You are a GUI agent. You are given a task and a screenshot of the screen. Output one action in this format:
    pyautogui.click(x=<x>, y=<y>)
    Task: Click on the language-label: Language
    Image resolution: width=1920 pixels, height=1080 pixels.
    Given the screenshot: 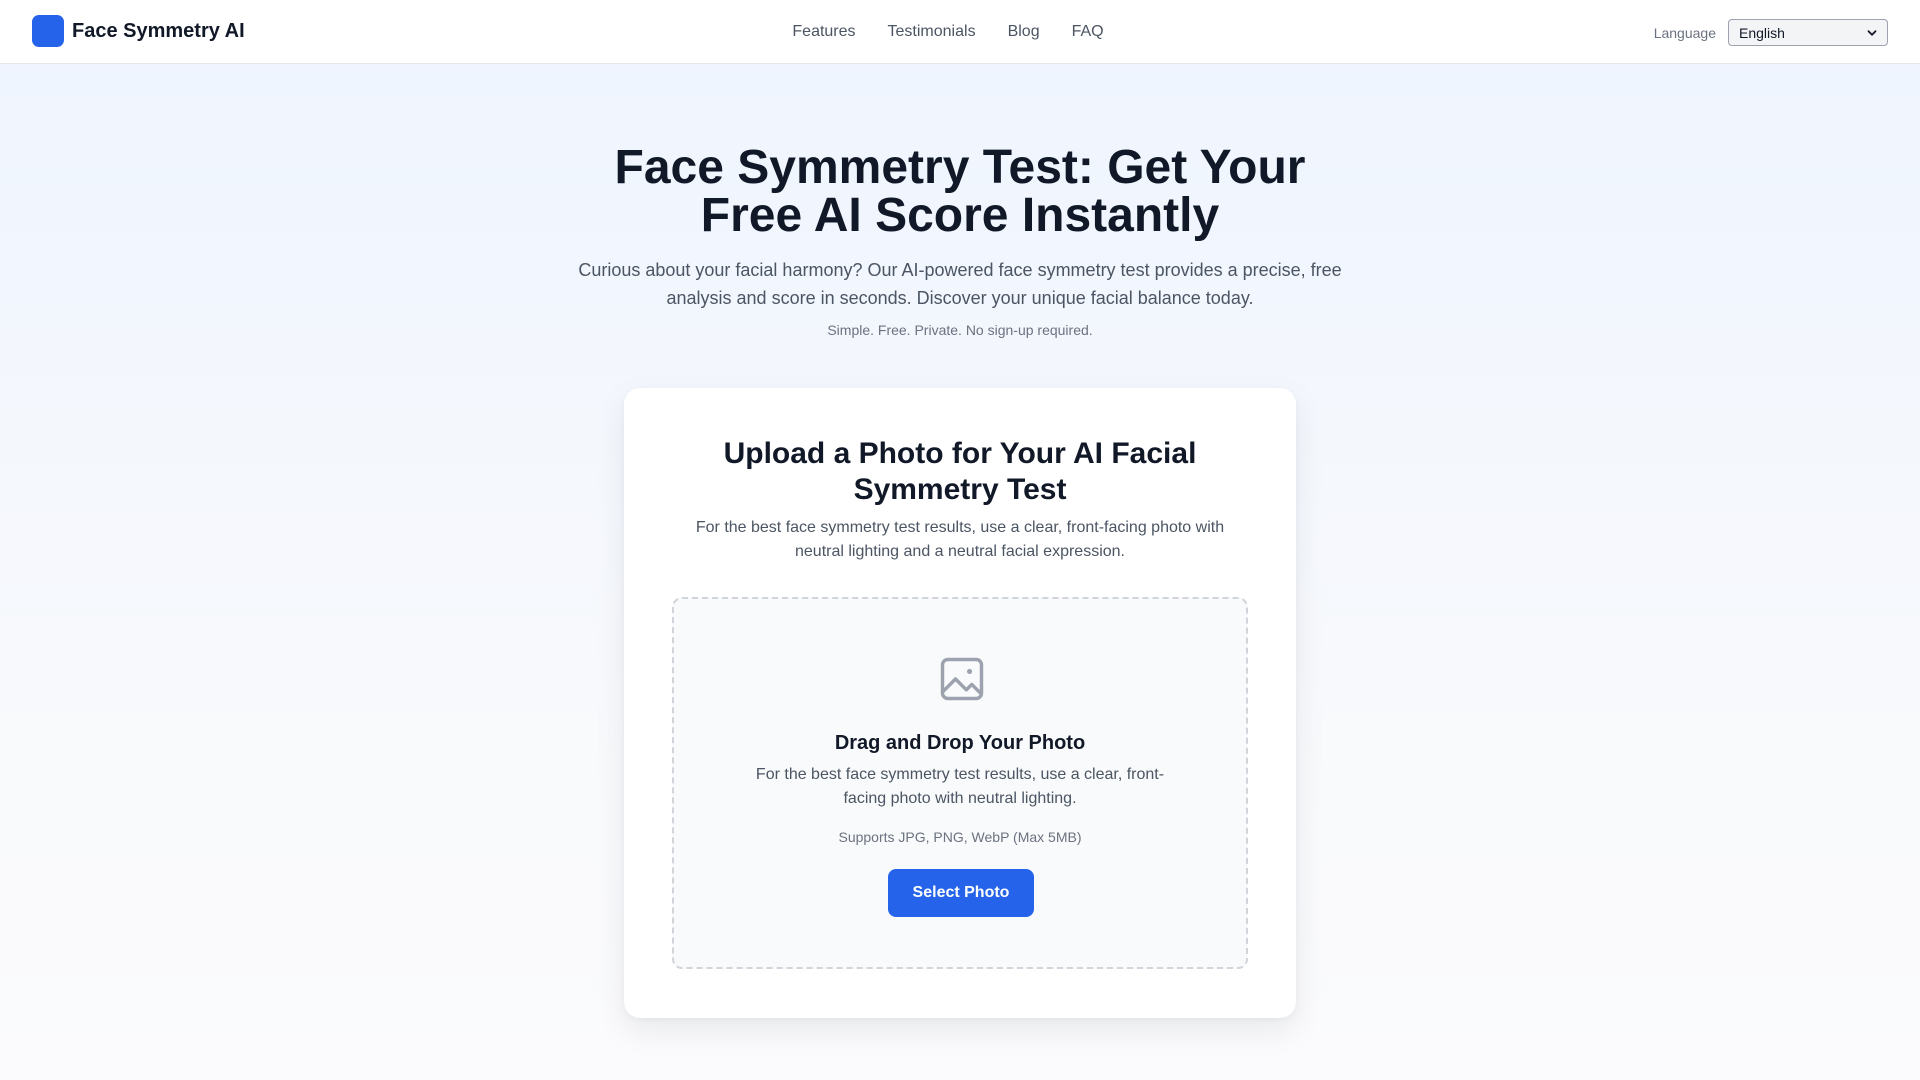 What is the action you would take?
    pyautogui.click(x=1684, y=32)
    